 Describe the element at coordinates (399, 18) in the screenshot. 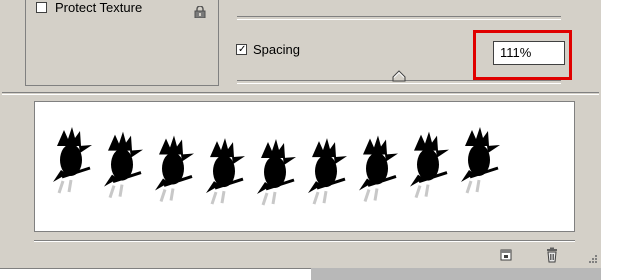

I see `slider-track-top` at that location.